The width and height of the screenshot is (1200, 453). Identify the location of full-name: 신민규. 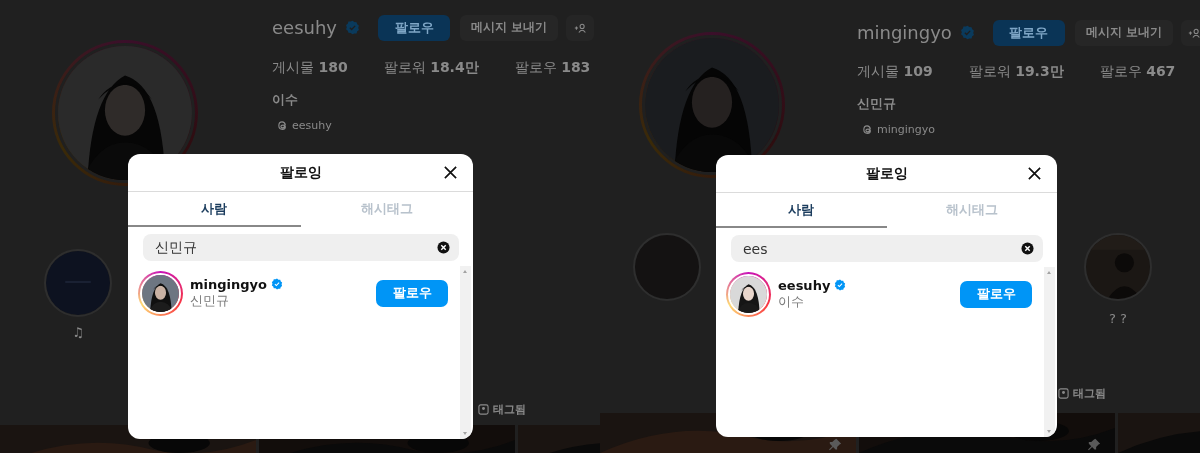
(210, 301).